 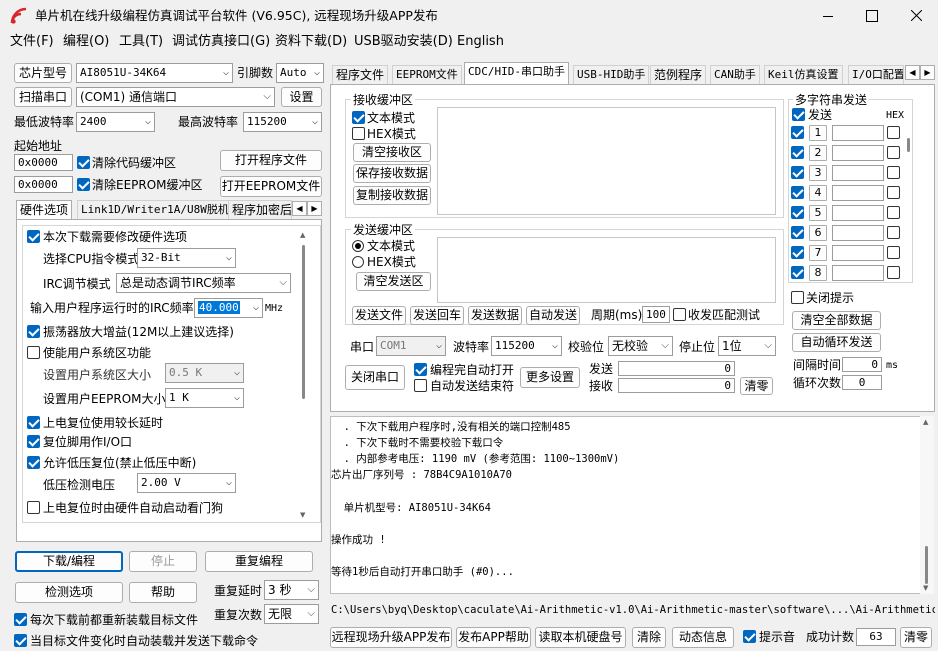 What do you see at coordinates (44, 210) in the screenshot?
I see `tab-hardware-options: 硬件选项` at bounding box center [44, 210].